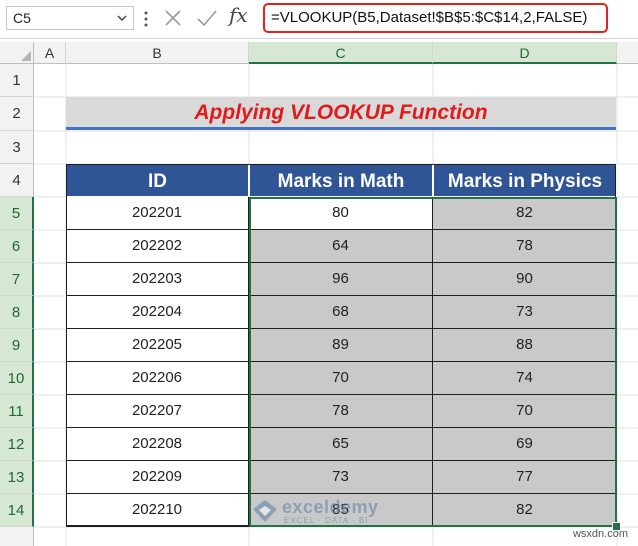  I want to click on row-header-5: 5, so click(17, 213).